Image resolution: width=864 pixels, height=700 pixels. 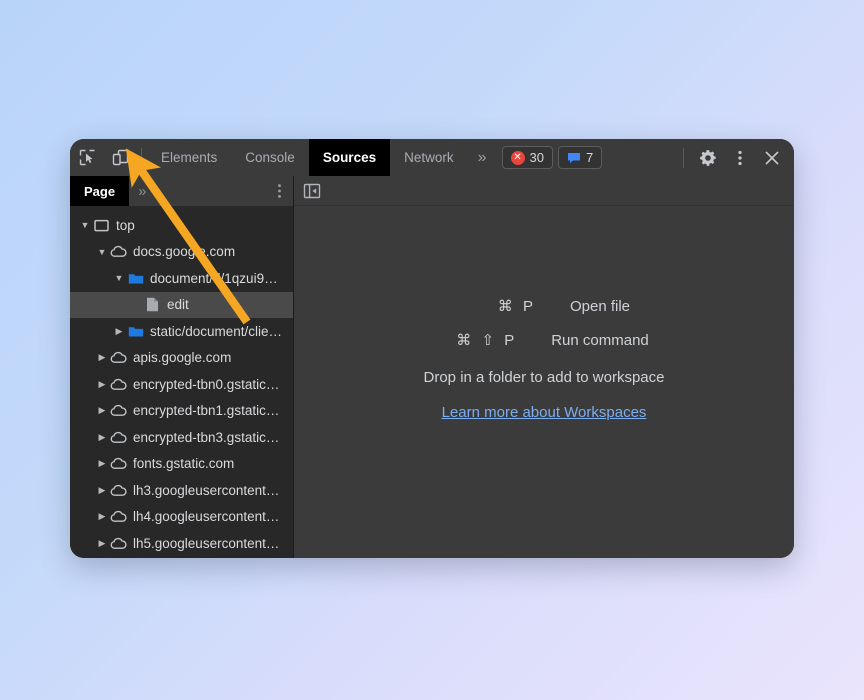 I want to click on workspace-drop-hint: Drop in a folder to add to workspace, so click(x=544, y=377).